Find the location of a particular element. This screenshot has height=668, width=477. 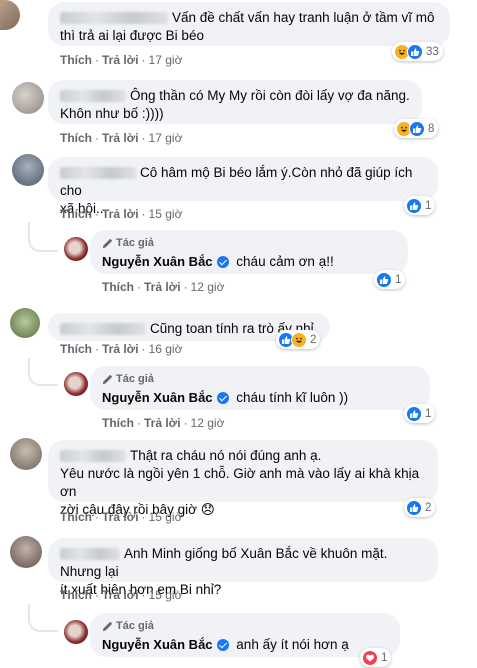

reaction-count: 8 is located at coordinates (431, 128).